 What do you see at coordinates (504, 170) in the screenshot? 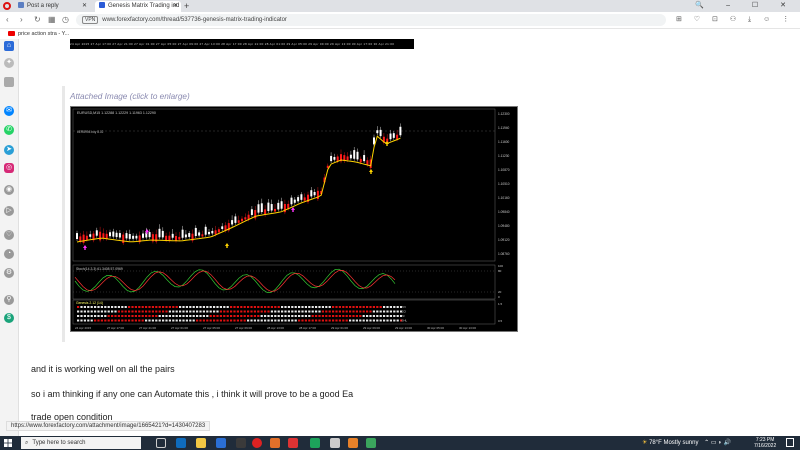
I see `price-tick-label: 1.10870` at bounding box center [504, 170].